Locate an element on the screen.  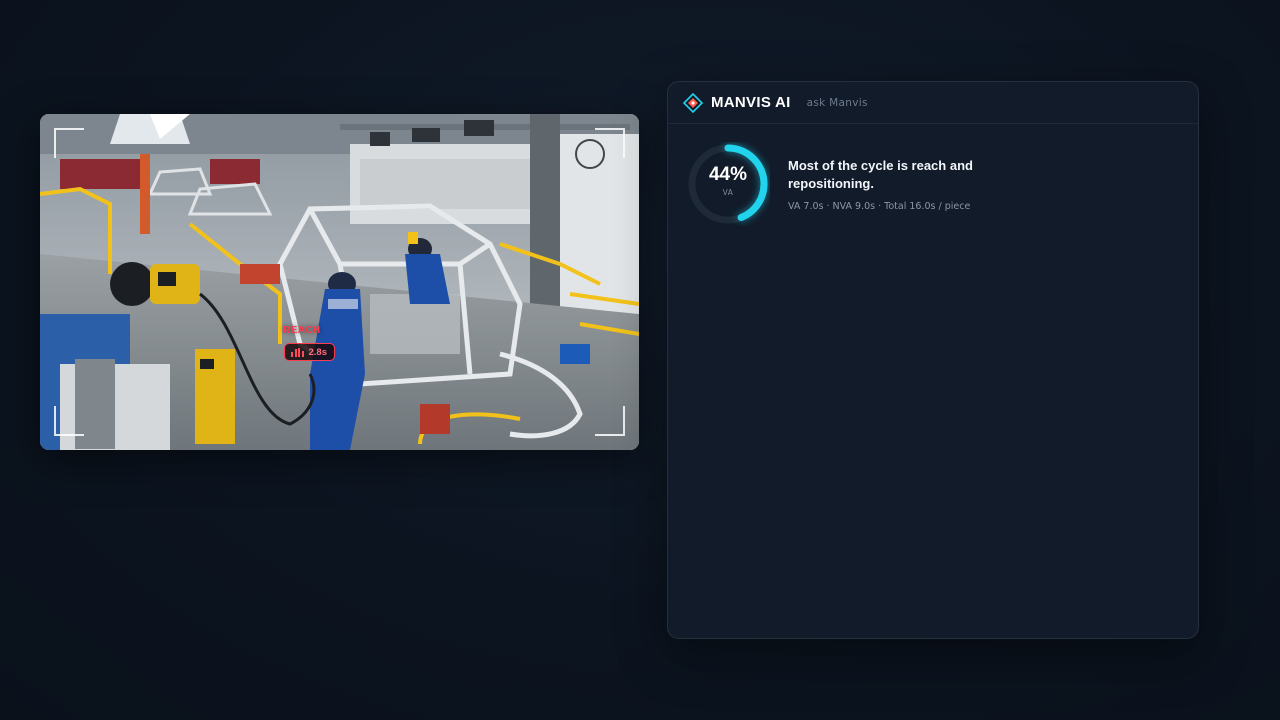
manvis-logo-icon is located at coordinates (693, 102).